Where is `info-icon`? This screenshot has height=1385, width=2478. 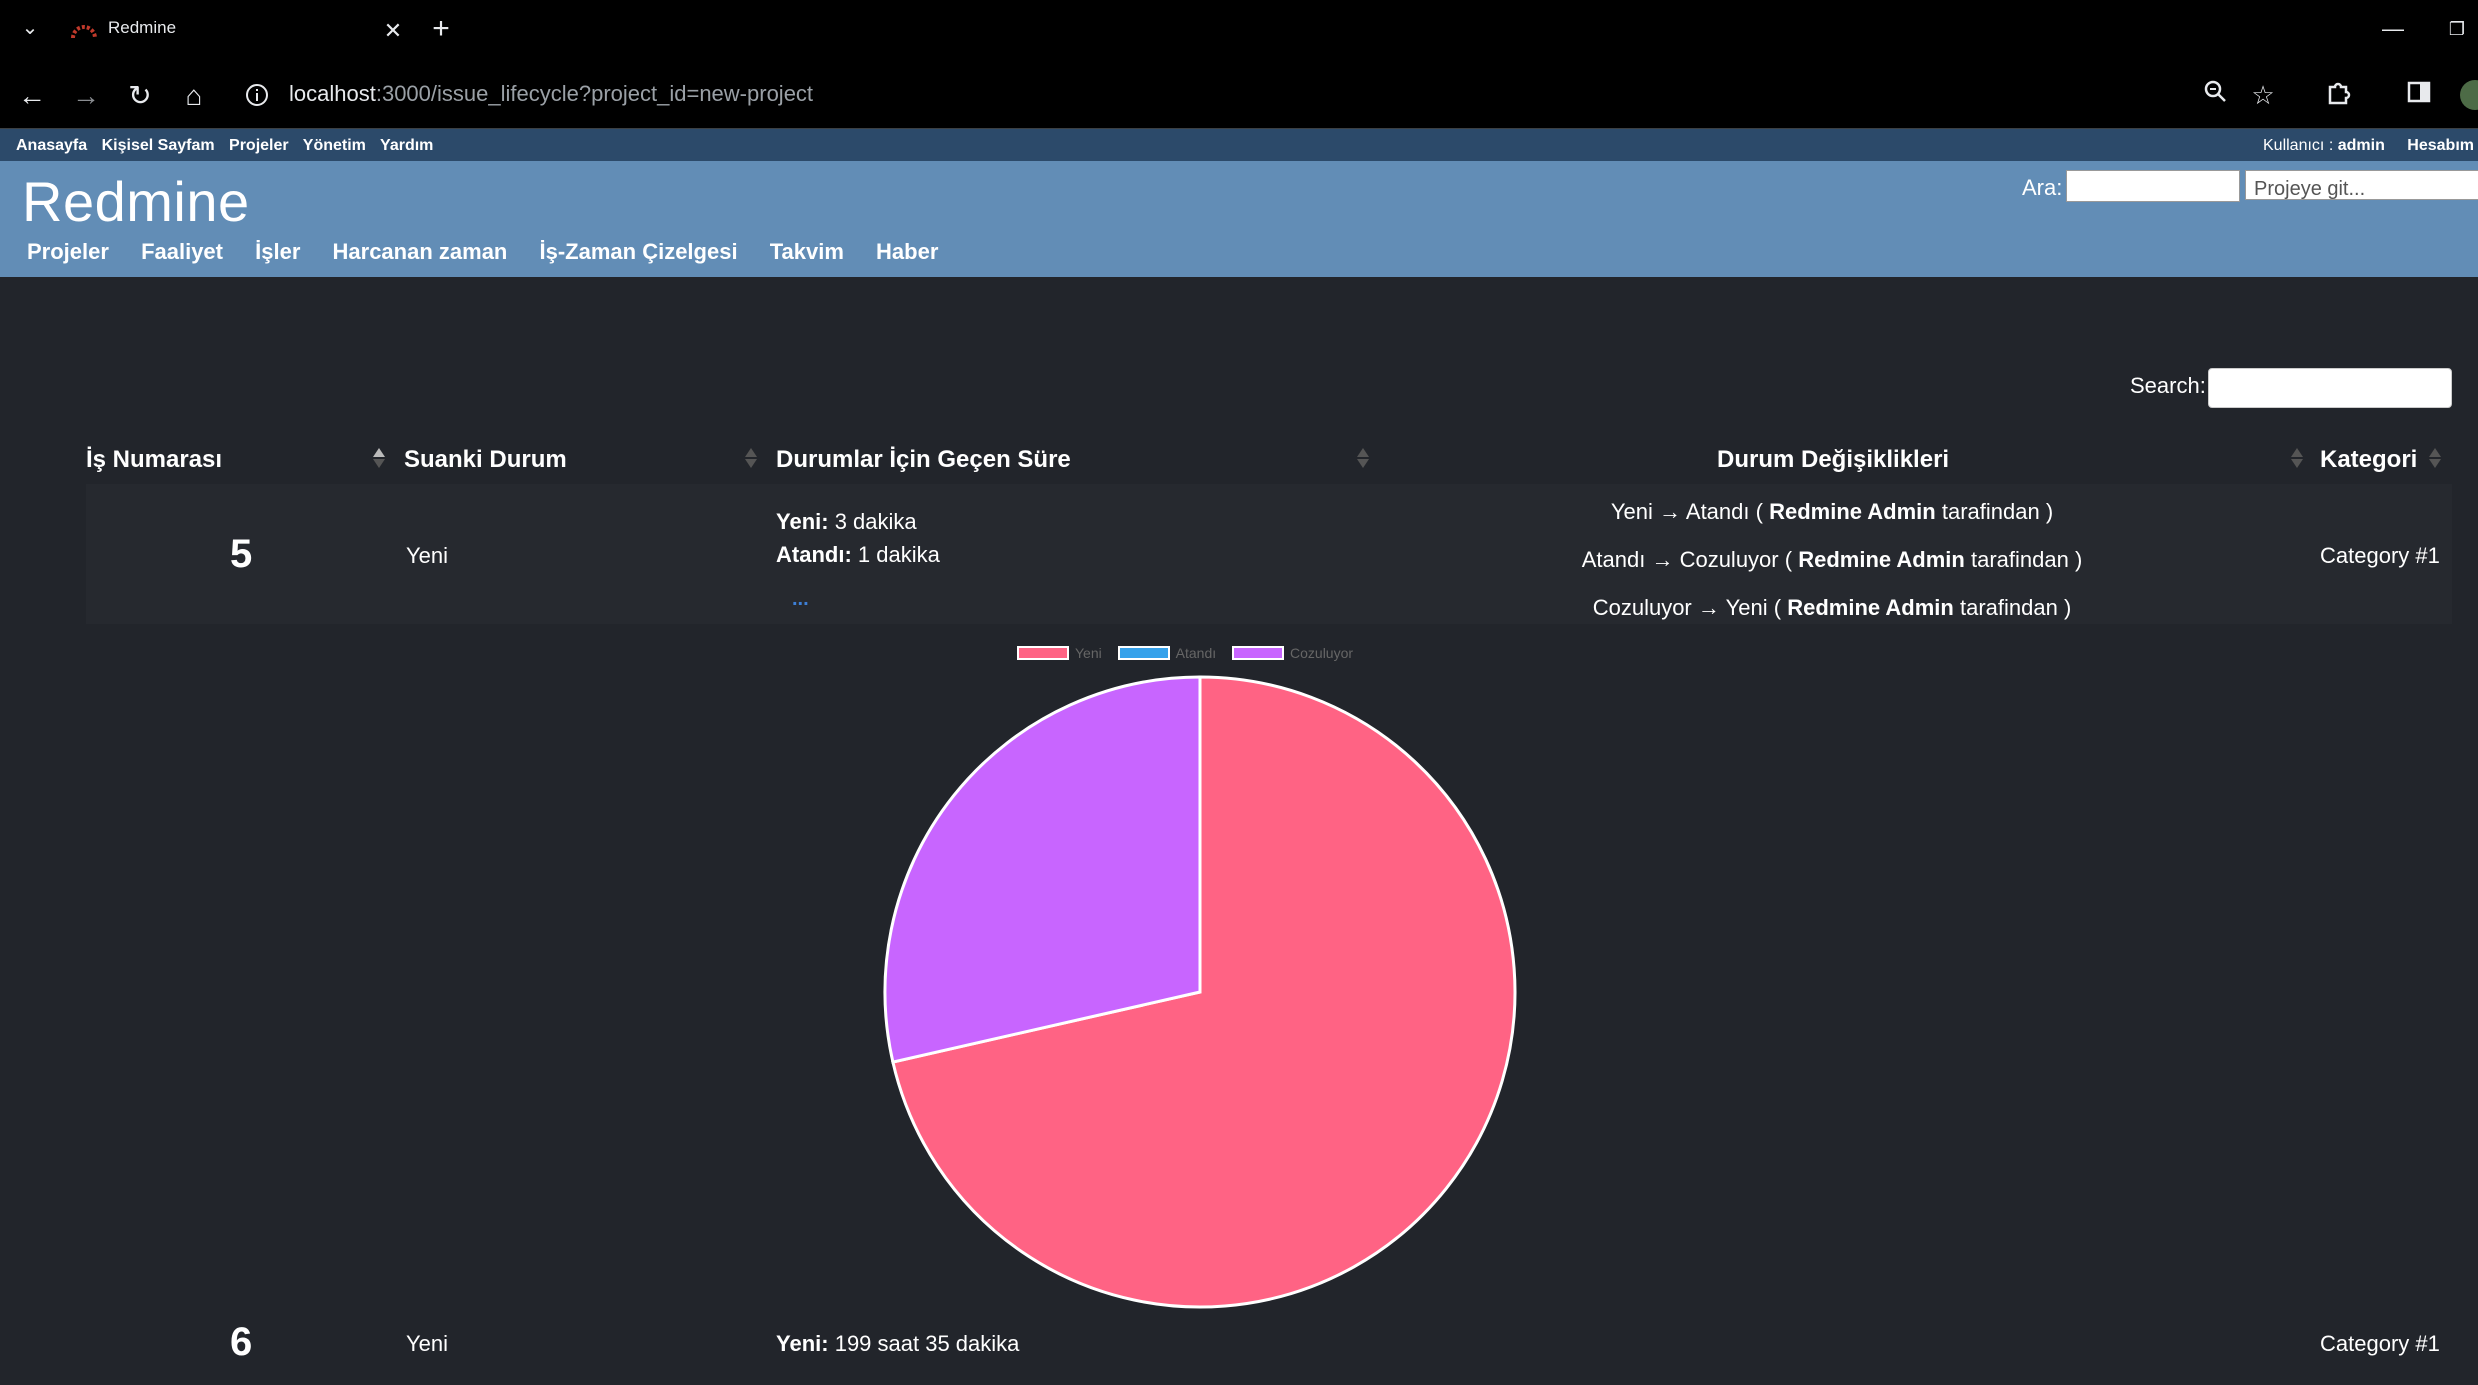 info-icon is located at coordinates (257, 95).